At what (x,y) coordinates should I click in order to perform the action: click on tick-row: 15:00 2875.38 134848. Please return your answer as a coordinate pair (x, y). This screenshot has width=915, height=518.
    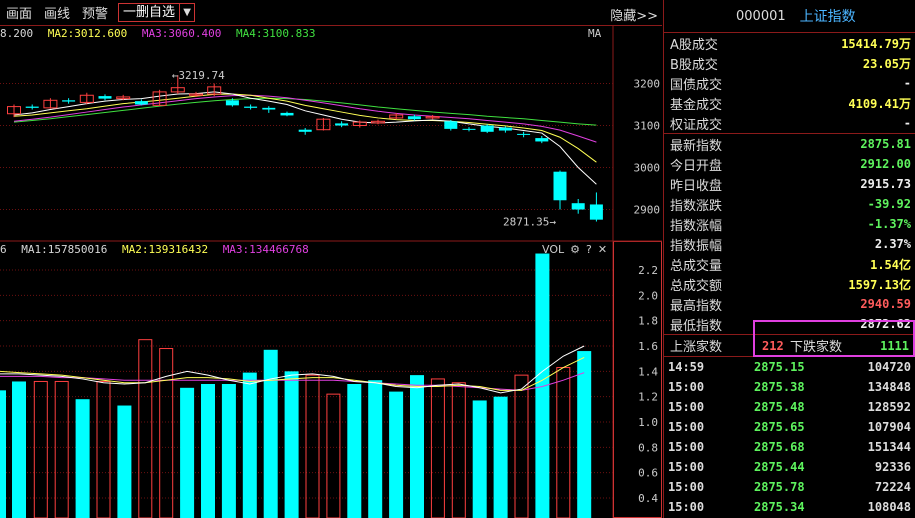
    Looking at the image, I should click on (789, 387).